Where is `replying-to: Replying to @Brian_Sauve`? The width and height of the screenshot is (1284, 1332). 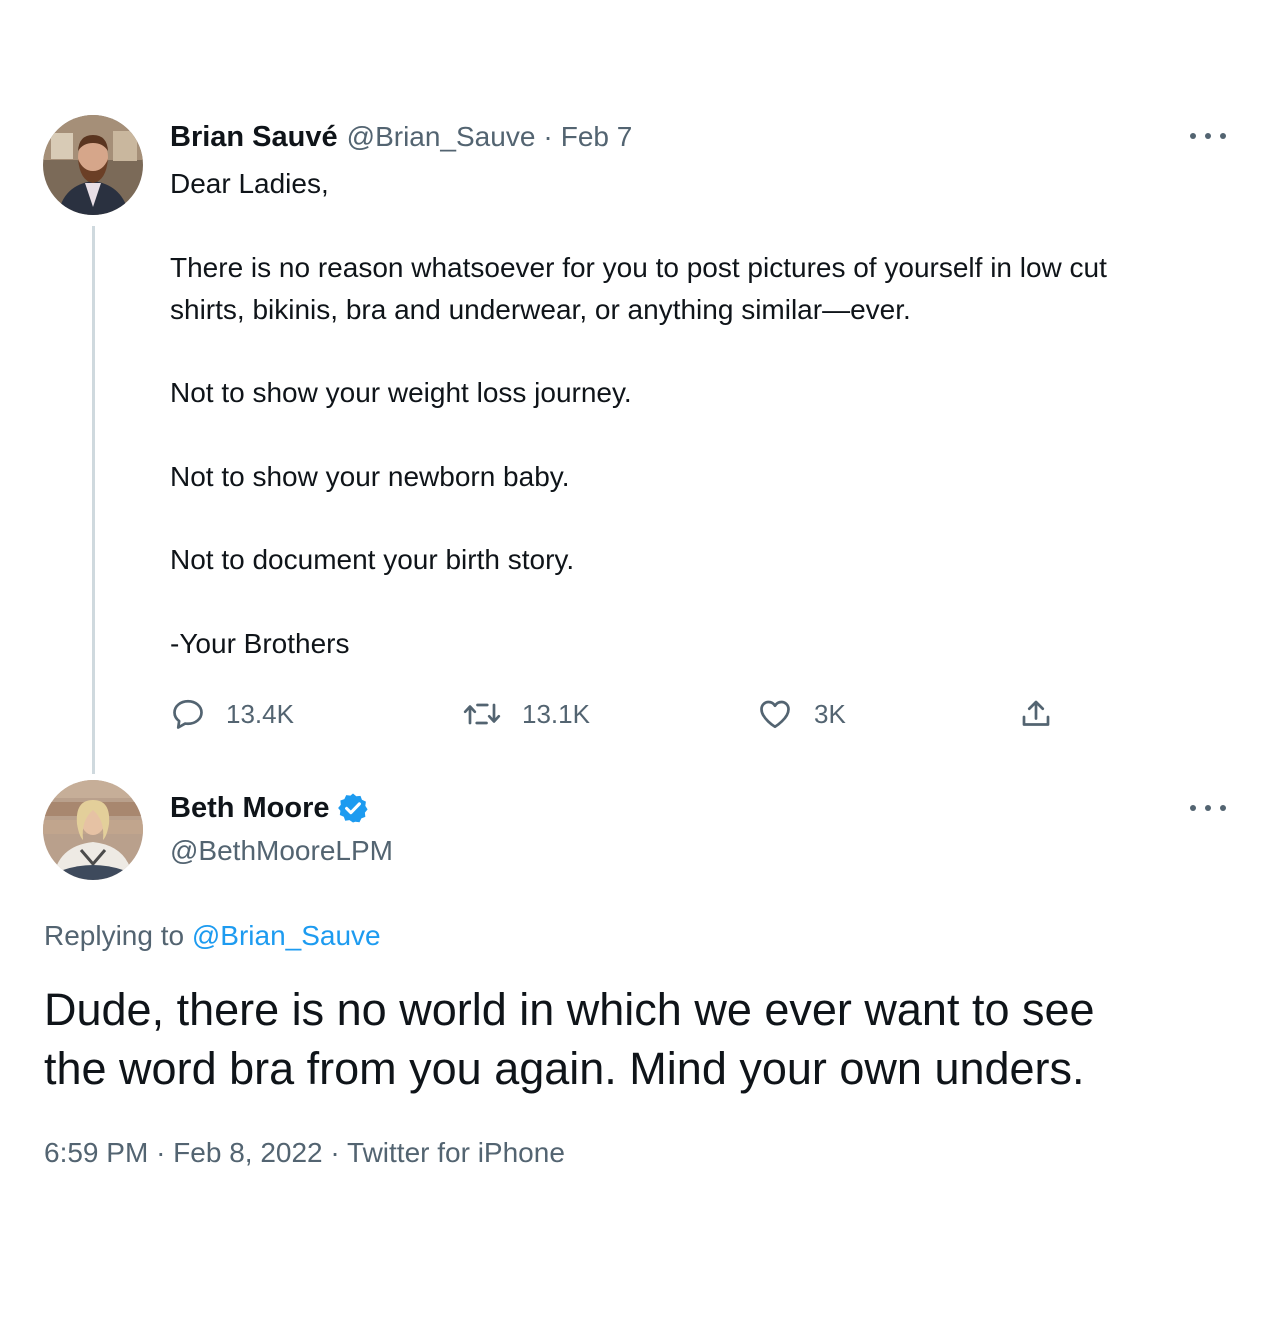
replying-to: Replying to @Brian_Sauve is located at coordinates (212, 936).